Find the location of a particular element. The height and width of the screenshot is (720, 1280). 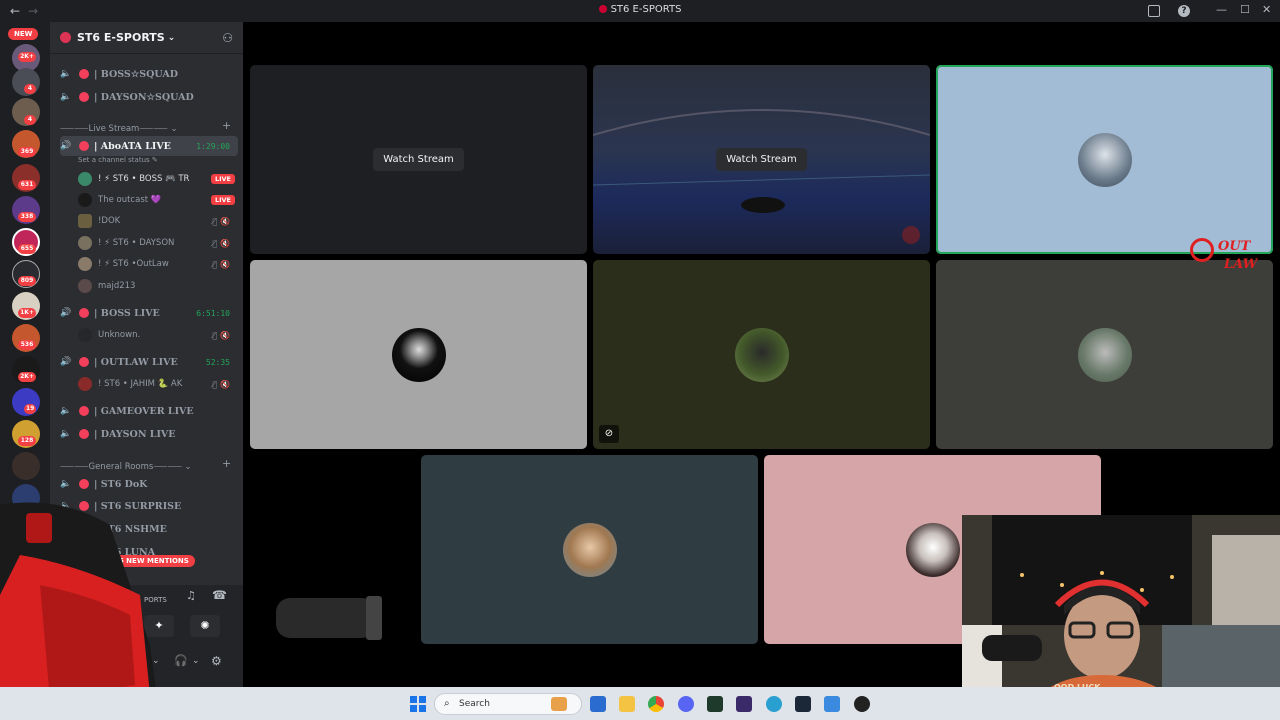

taskbar-search: ⌕ Search is located at coordinates (508, 704).